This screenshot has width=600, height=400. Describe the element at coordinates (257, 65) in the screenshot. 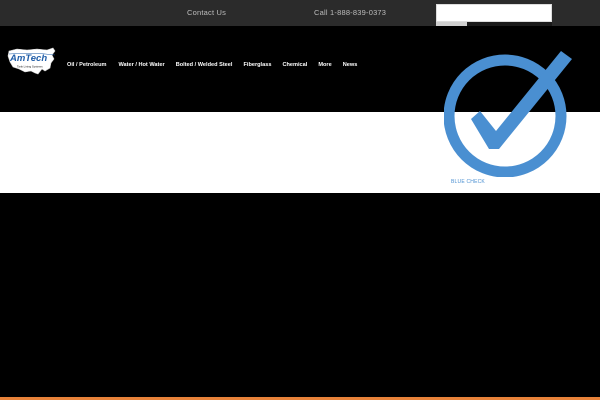

I see `nav-item-fiberglass: Fiberglass` at that location.